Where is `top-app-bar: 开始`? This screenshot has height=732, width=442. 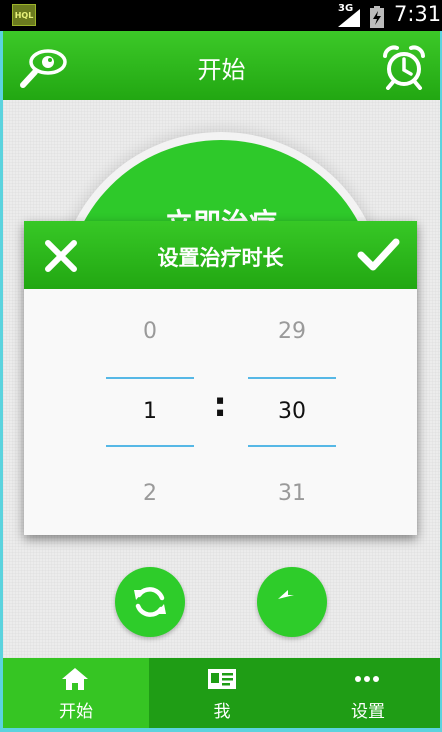 top-app-bar: 开始 is located at coordinates (221, 65).